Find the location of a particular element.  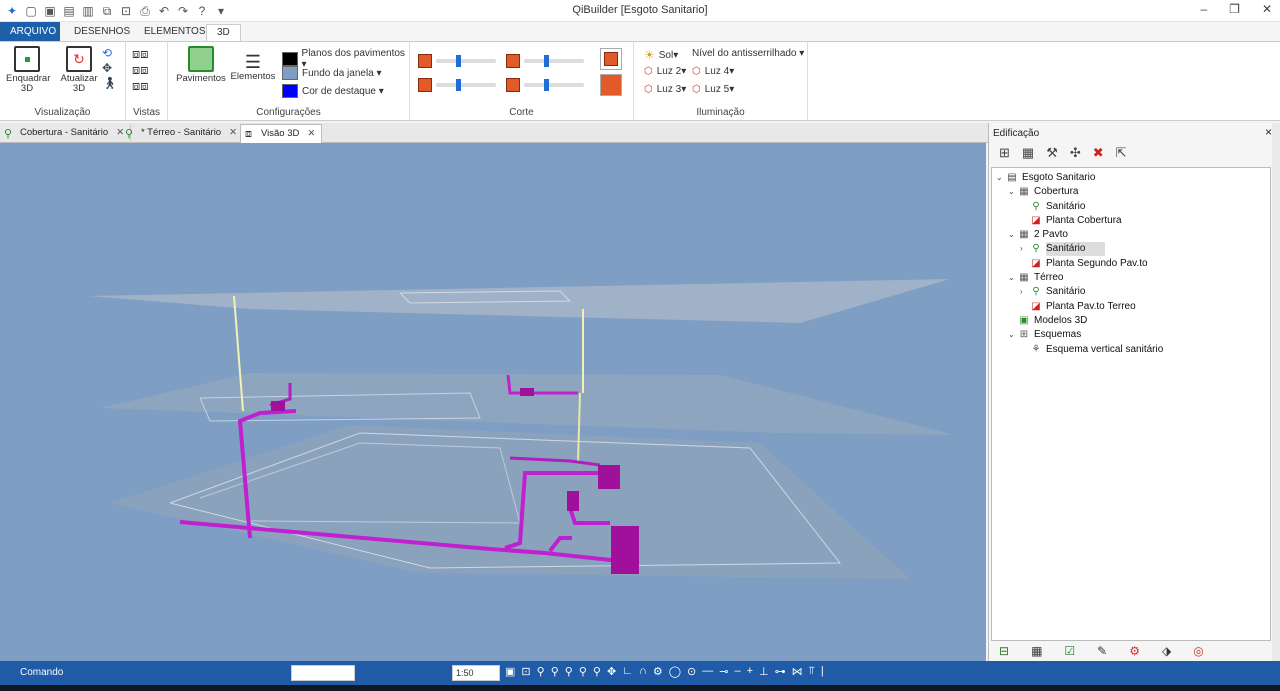

tree-node: ⌄ ▦ Cobertura is located at coordinates (1131, 192).